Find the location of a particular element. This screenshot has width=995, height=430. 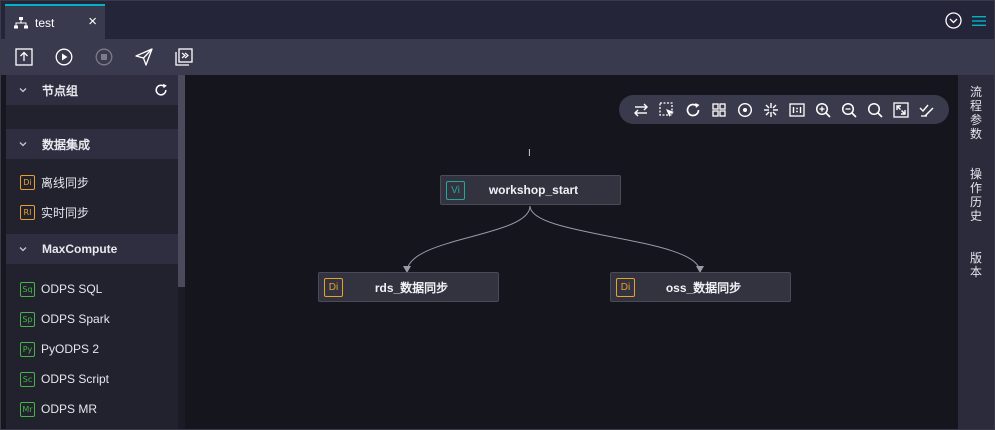

edges-layer is located at coordinates (553, 239).